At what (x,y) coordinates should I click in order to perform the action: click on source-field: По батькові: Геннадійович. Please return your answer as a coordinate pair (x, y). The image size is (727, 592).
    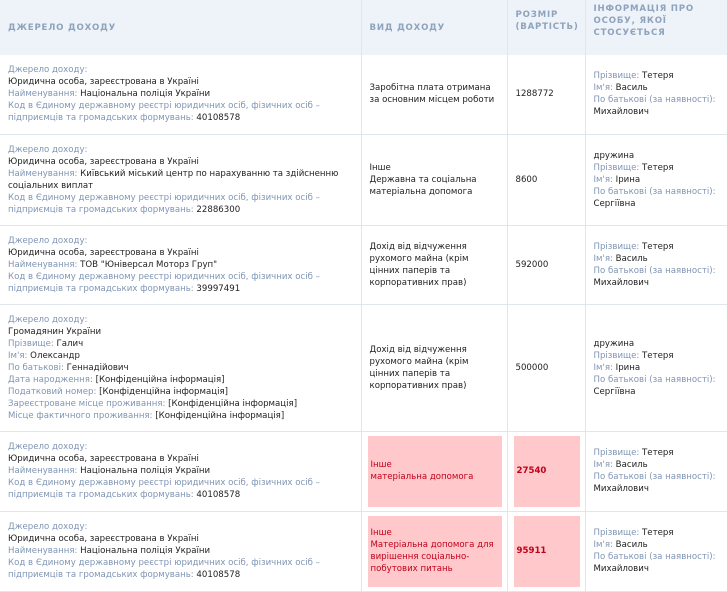
    Looking at the image, I should click on (180, 368).